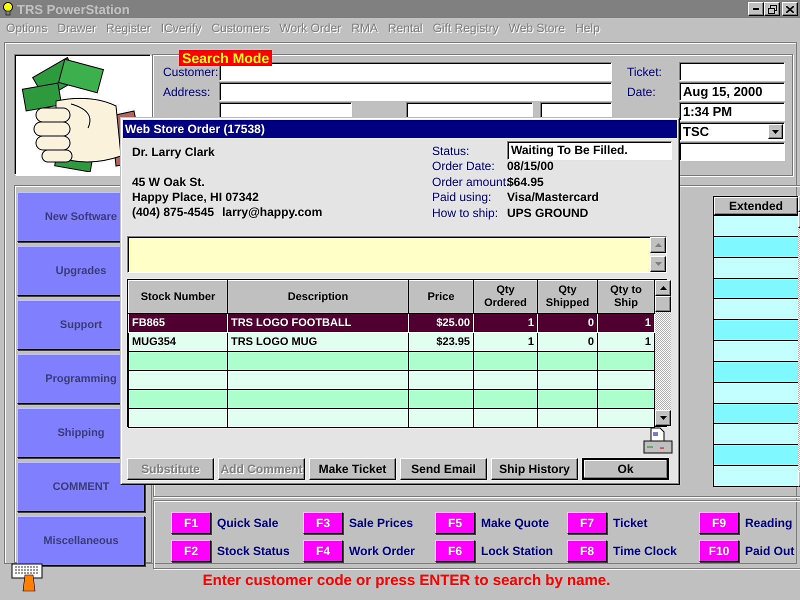  What do you see at coordinates (630, 523) in the screenshot?
I see `function-key-label: Ticket` at bounding box center [630, 523].